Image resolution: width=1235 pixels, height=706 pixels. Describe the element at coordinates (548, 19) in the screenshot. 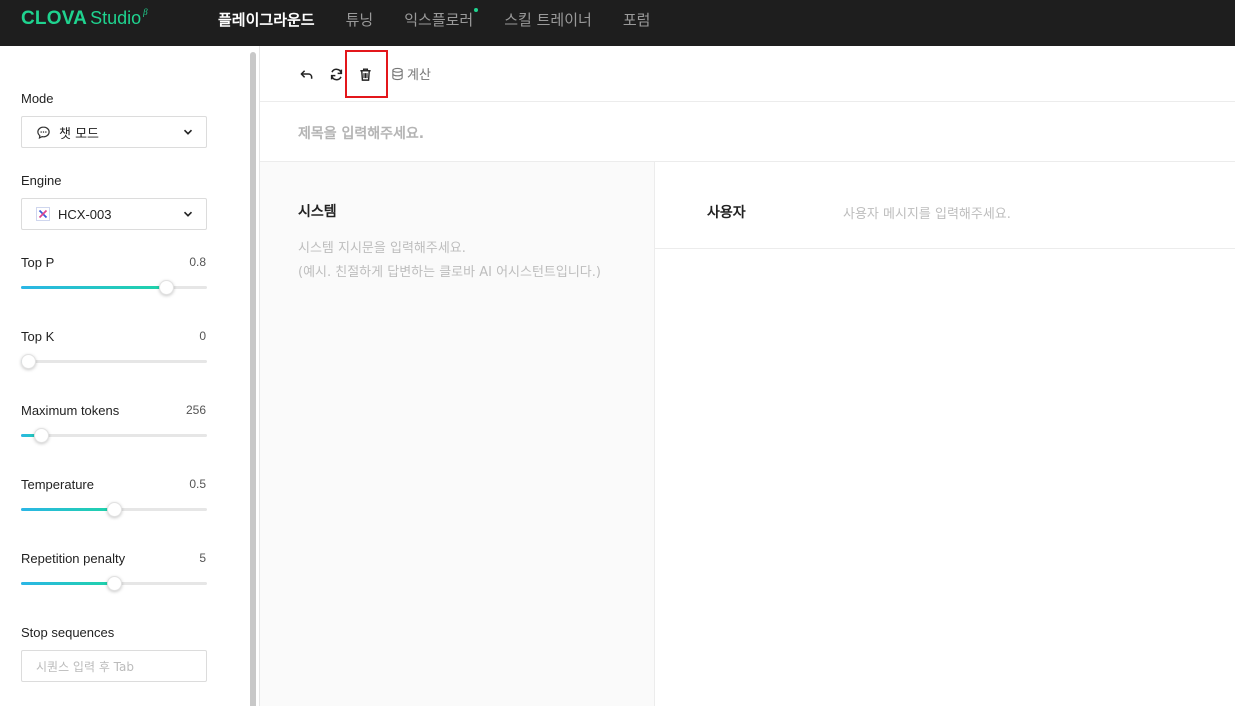

I see `nav-item-skill-trainer: 스킬 트레이너` at that location.